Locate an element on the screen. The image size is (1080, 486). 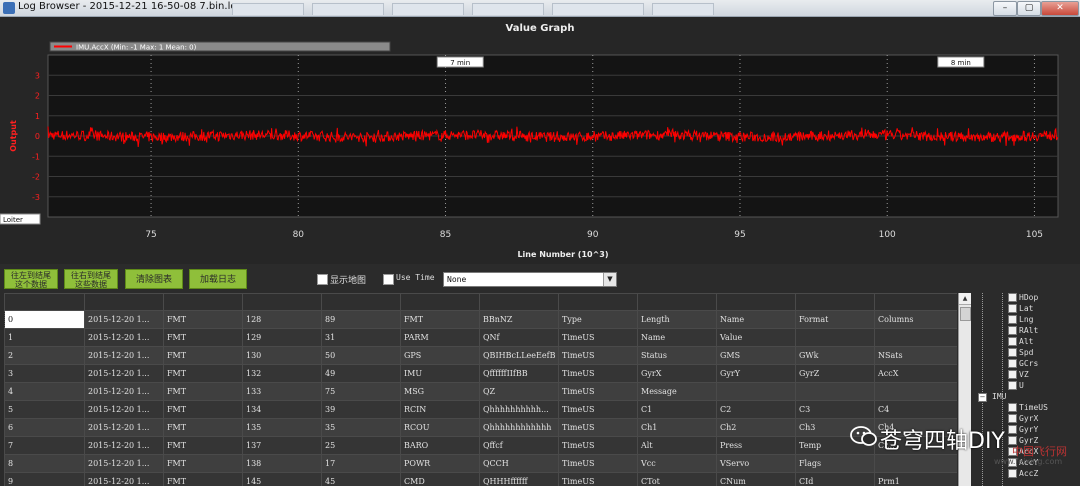
table-cell: CTot is located at coordinates (677, 479).